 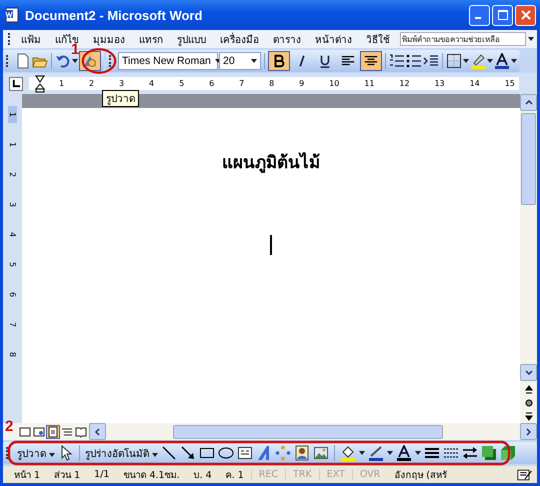 I want to click on reading-view-icon, so click(x=81, y=432).